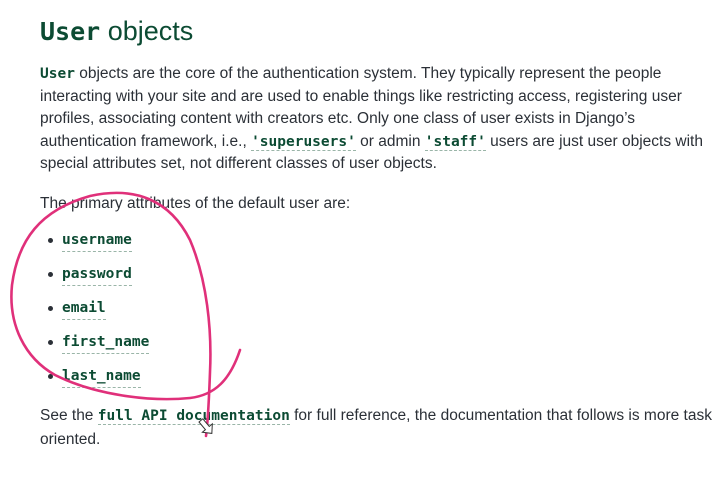 The image size is (725, 485). What do you see at coordinates (69, 415) in the screenshot?
I see `see-also-text-1: See the` at bounding box center [69, 415].